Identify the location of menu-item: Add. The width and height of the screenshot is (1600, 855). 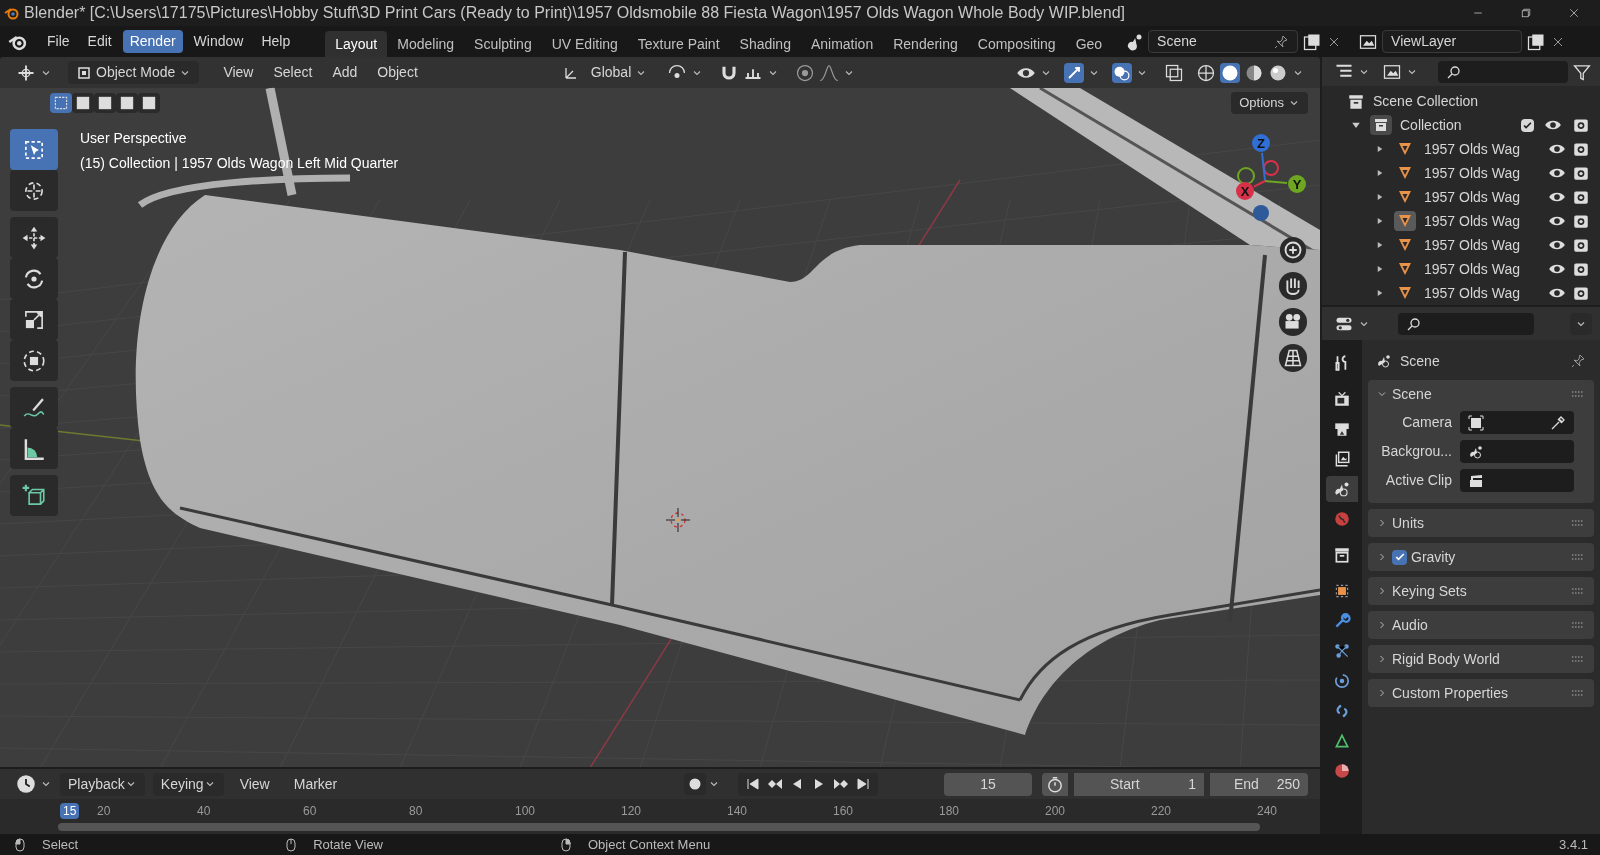
(345, 72).